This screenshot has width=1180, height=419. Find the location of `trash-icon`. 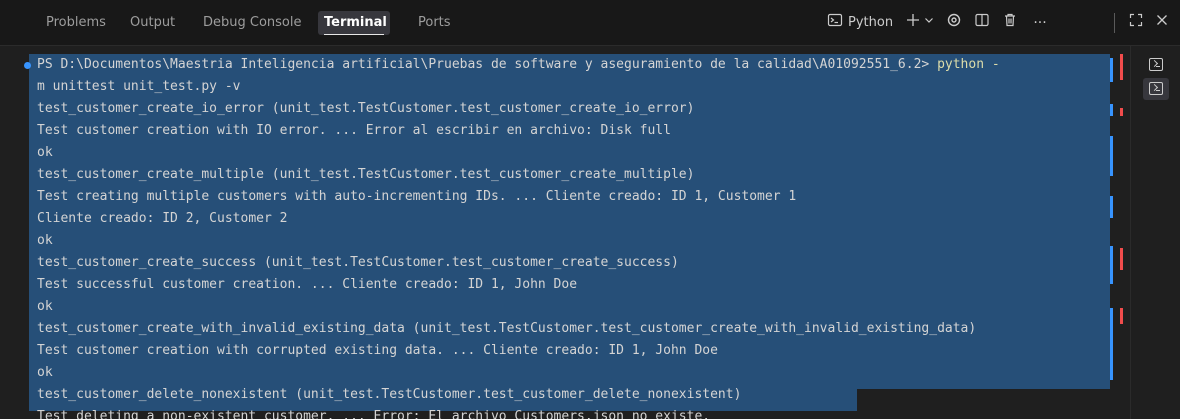

trash-icon is located at coordinates (1010, 23).